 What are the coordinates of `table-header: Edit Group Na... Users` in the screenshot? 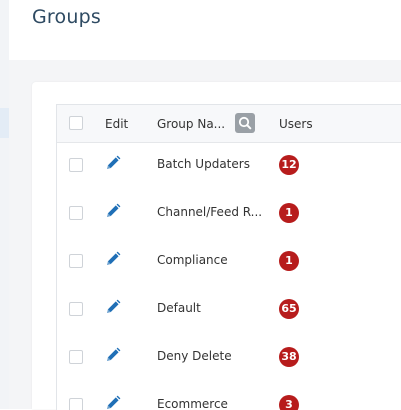 It's located at (229, 124).